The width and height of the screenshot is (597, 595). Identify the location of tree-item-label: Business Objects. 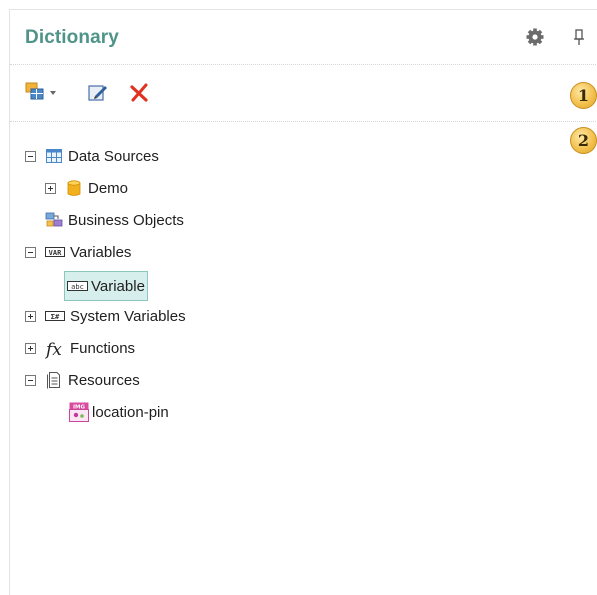
(126, 220).